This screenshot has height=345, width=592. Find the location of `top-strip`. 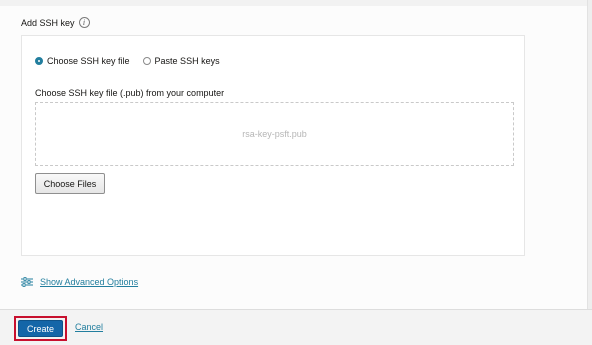

top-strip is located at coordinates (296, 3).